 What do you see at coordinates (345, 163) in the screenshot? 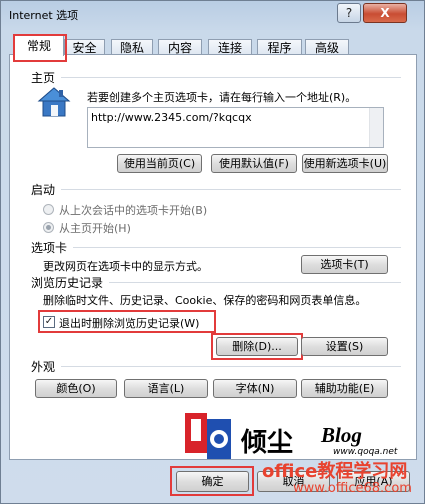
I see `use-new-tab-button: 使用新选项卡(U)` at bounding box center [345, 163].